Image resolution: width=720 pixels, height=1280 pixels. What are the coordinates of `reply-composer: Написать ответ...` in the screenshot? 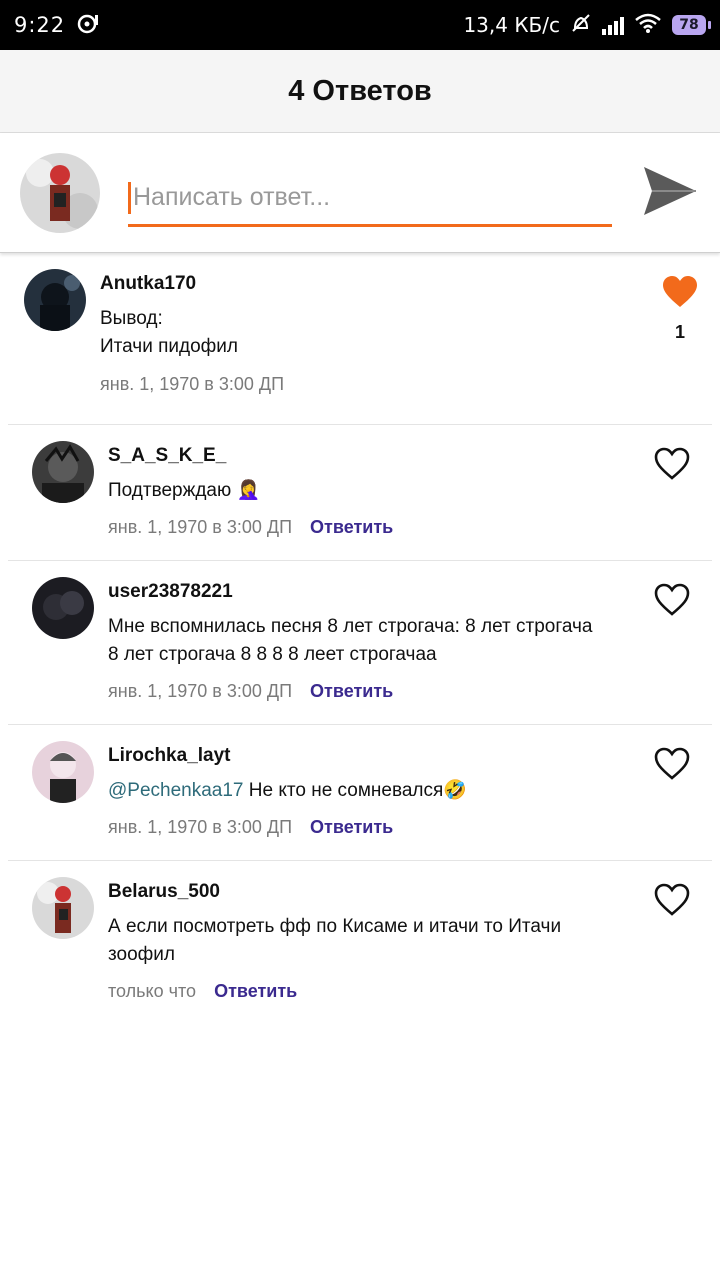 It's located at (360, 193).